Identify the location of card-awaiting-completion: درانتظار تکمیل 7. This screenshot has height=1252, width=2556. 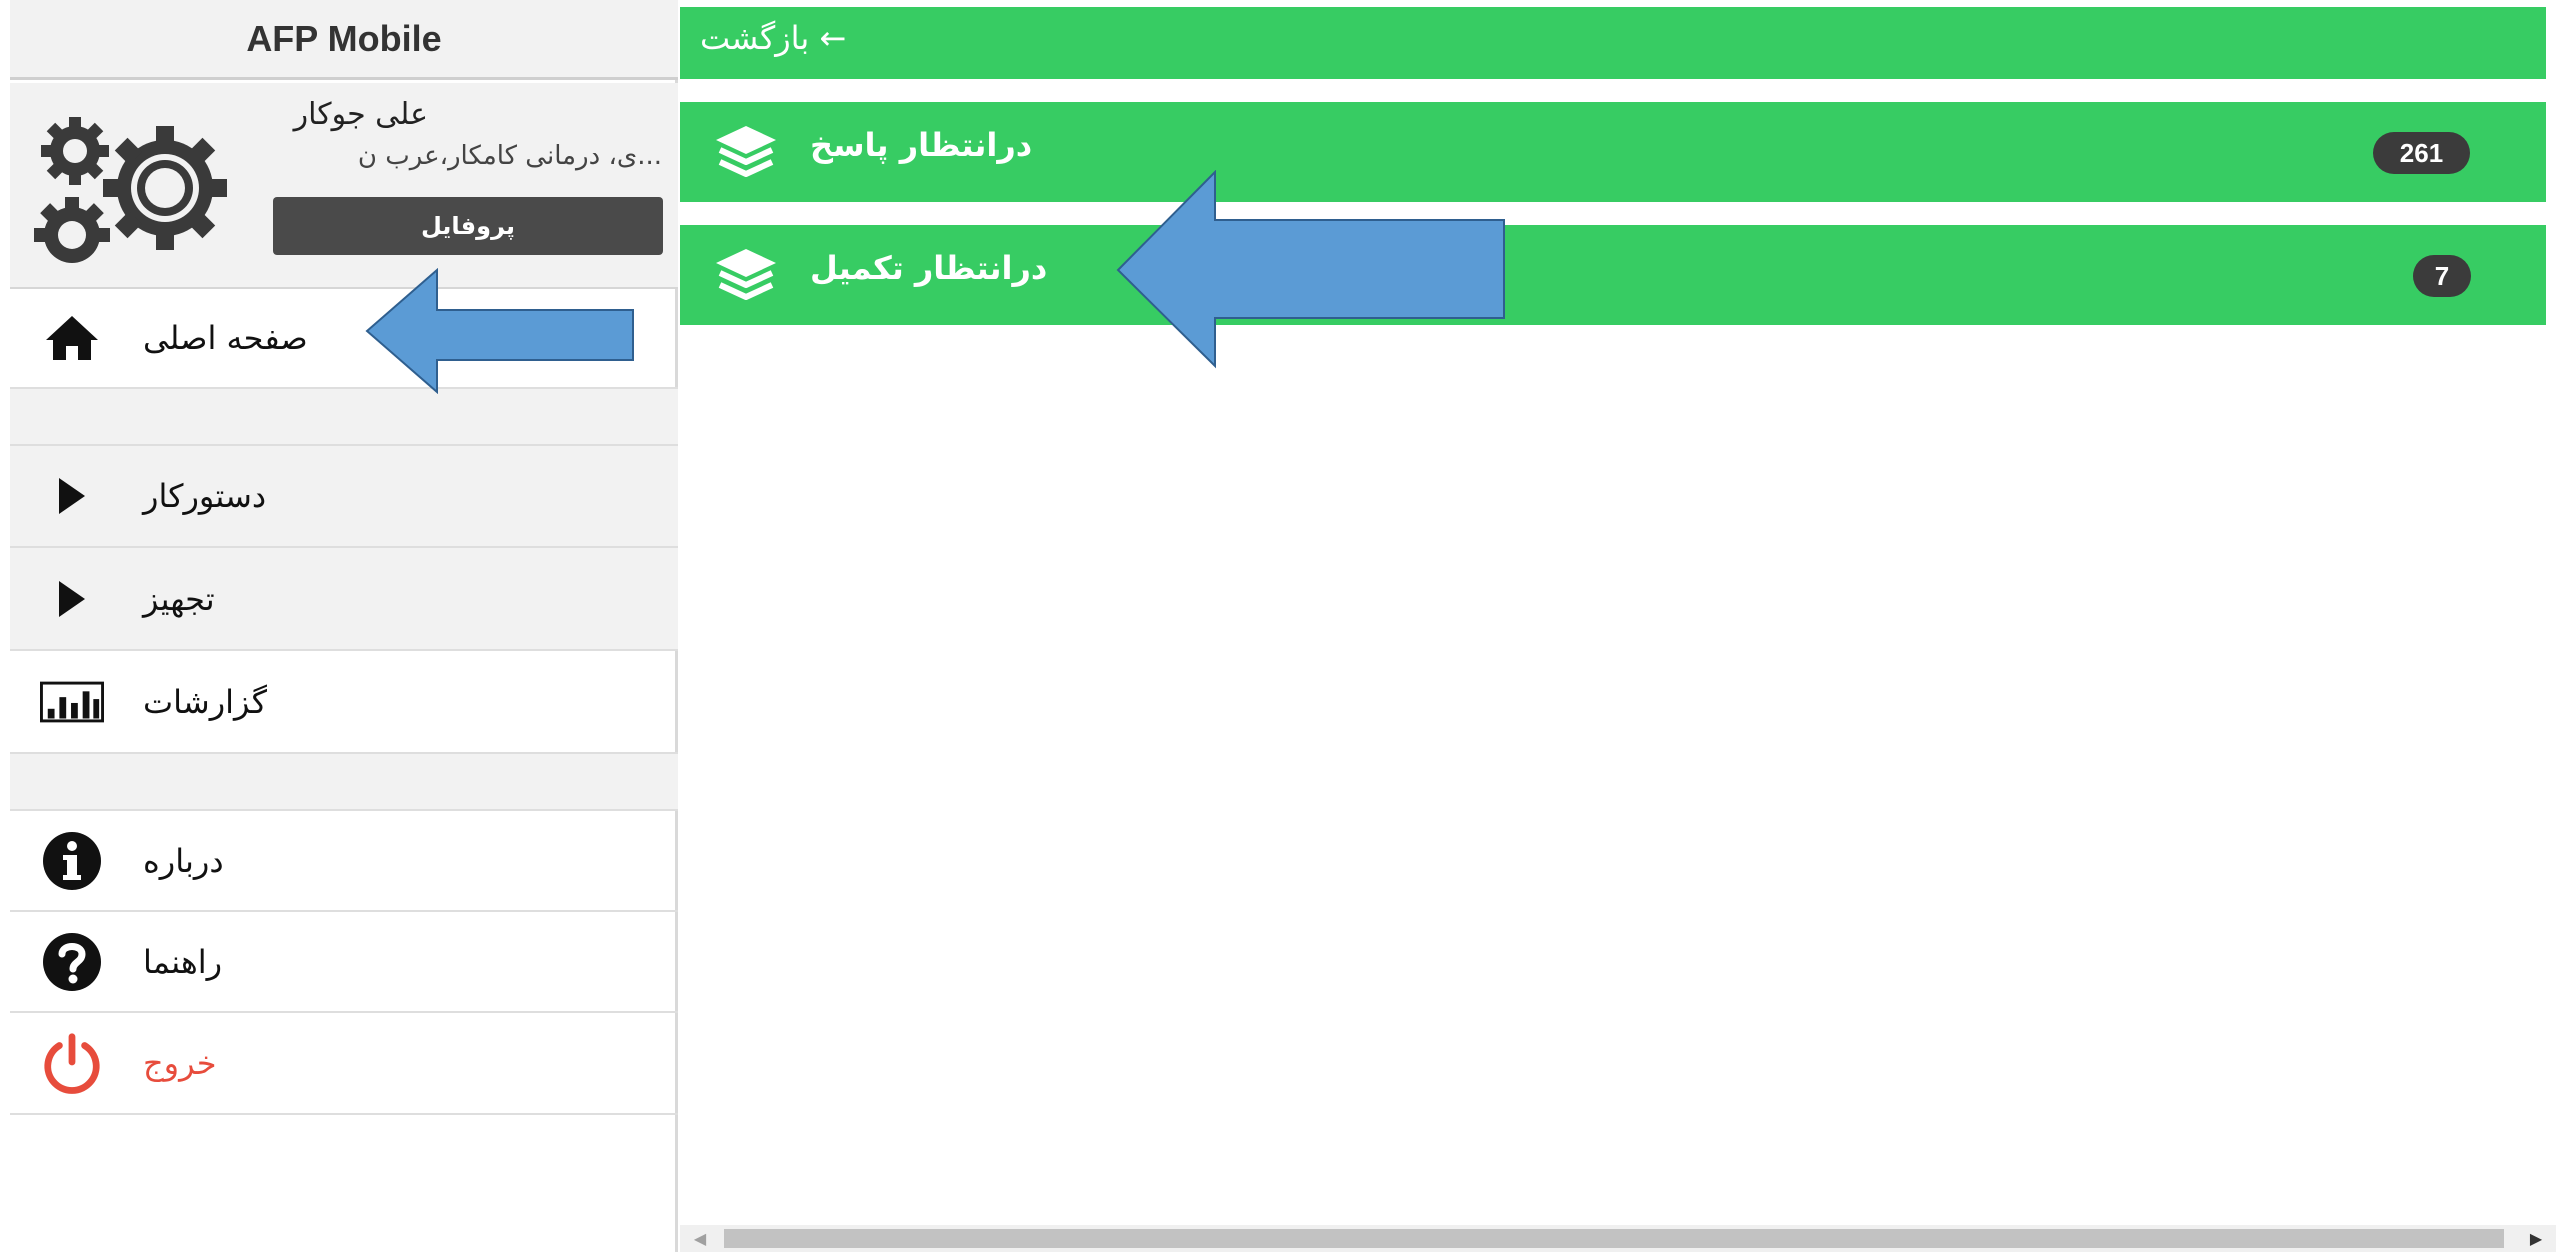
(1613, 275).